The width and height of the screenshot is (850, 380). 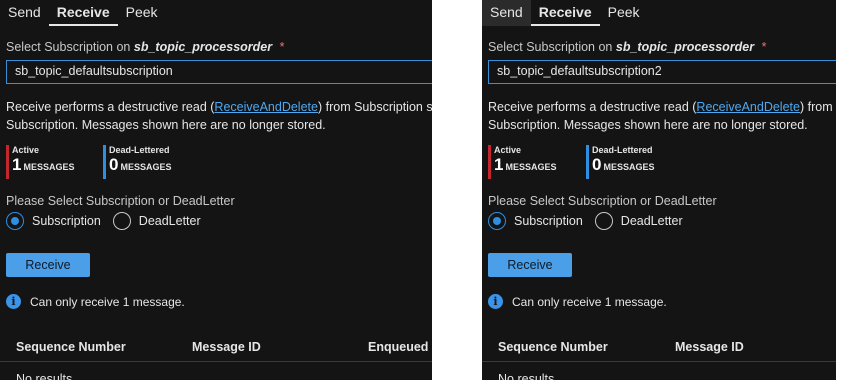 What do you see at coordinates (400, 347) in the screenshot?
I see `column-enqueued-time: Enqueued T` at bounding box center [400, 347].